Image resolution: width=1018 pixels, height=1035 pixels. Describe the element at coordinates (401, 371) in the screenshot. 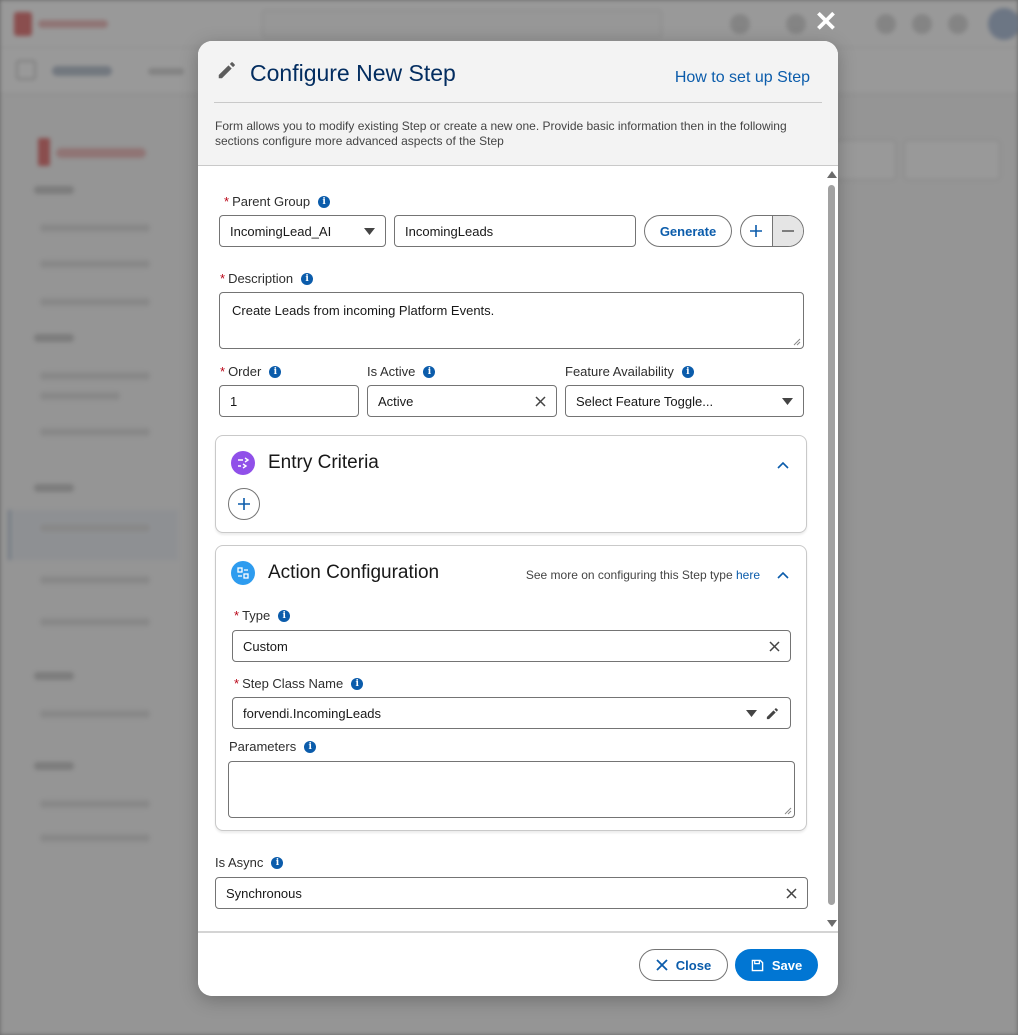

I see `is-active-label: Is Active i` at that location.